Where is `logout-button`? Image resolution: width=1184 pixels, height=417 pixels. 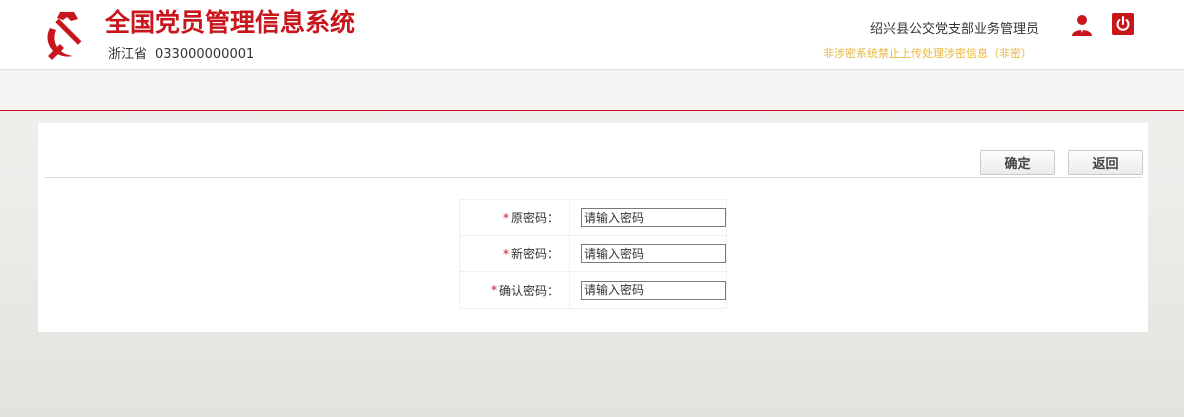
logout-button is located at coordinates (1123, 24).